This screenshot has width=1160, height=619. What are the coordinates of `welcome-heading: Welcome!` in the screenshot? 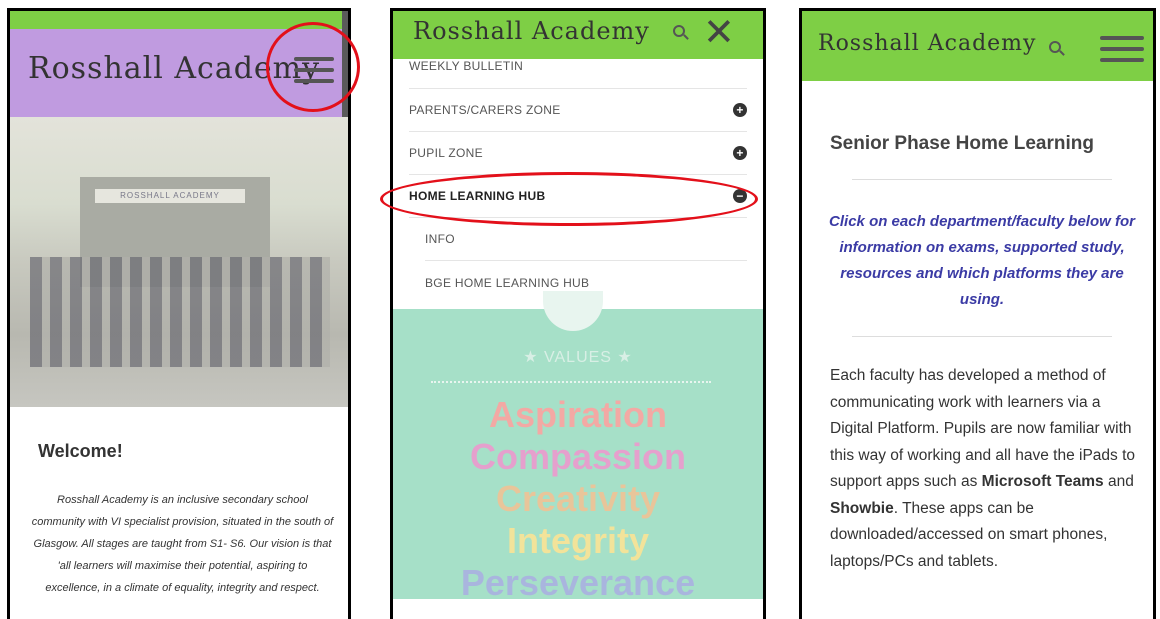 It's located at (80, 451).